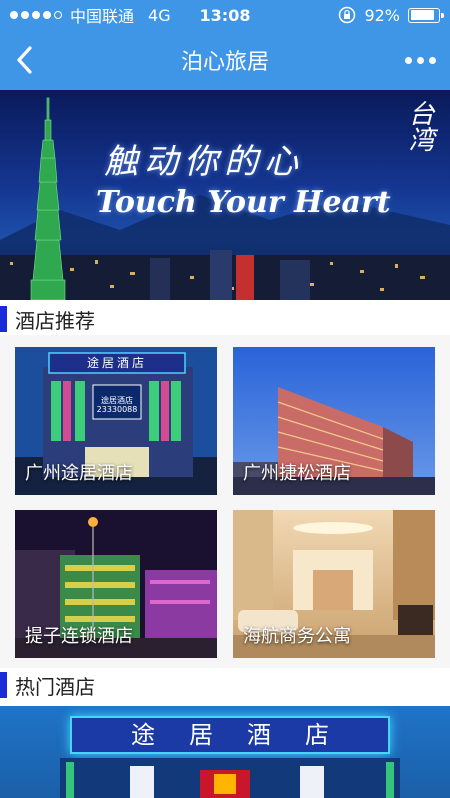 This screenshot has width=450, height=798. What do you see at coordinates (334, 584) in the screenshot?
I see `hotel-card: 海航商务公寓` at bounding box center [334, 584].